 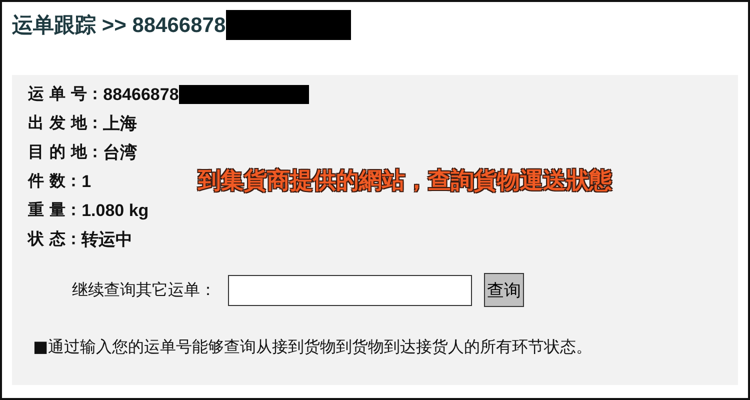 What do you see at coordinates (119, 26) in the screenshot?
I see `page-title: 运单跟踪 >> 88466878` at bounding box center [119, 26].